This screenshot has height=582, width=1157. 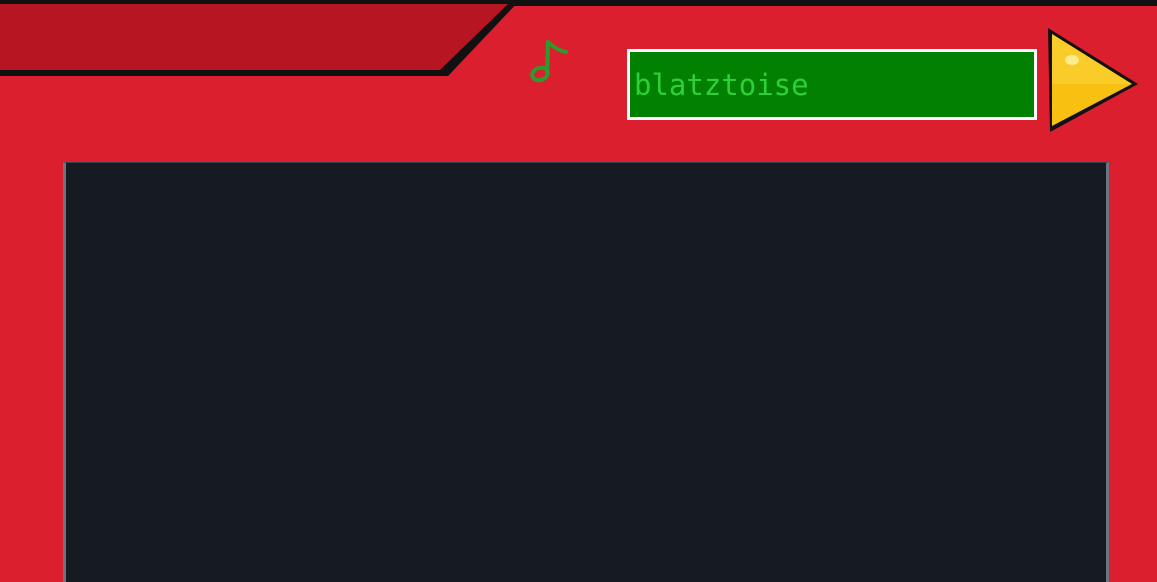 I want to click on search-input, so click(x=832, y=84).